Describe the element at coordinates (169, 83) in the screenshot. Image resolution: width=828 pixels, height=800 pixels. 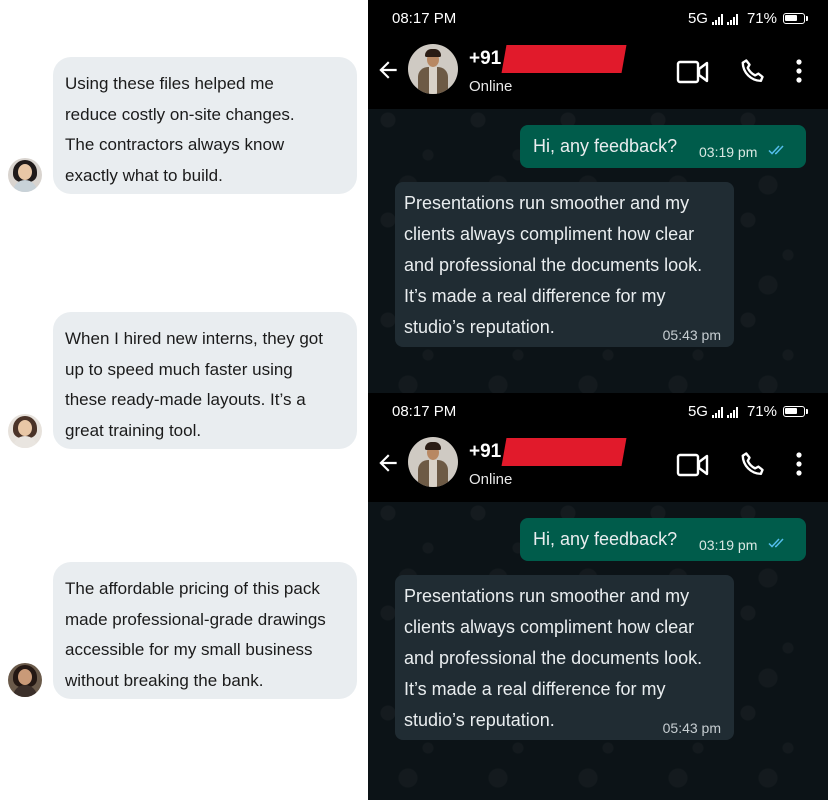
I see `testimonial-line: Using these files helped me` at that location.